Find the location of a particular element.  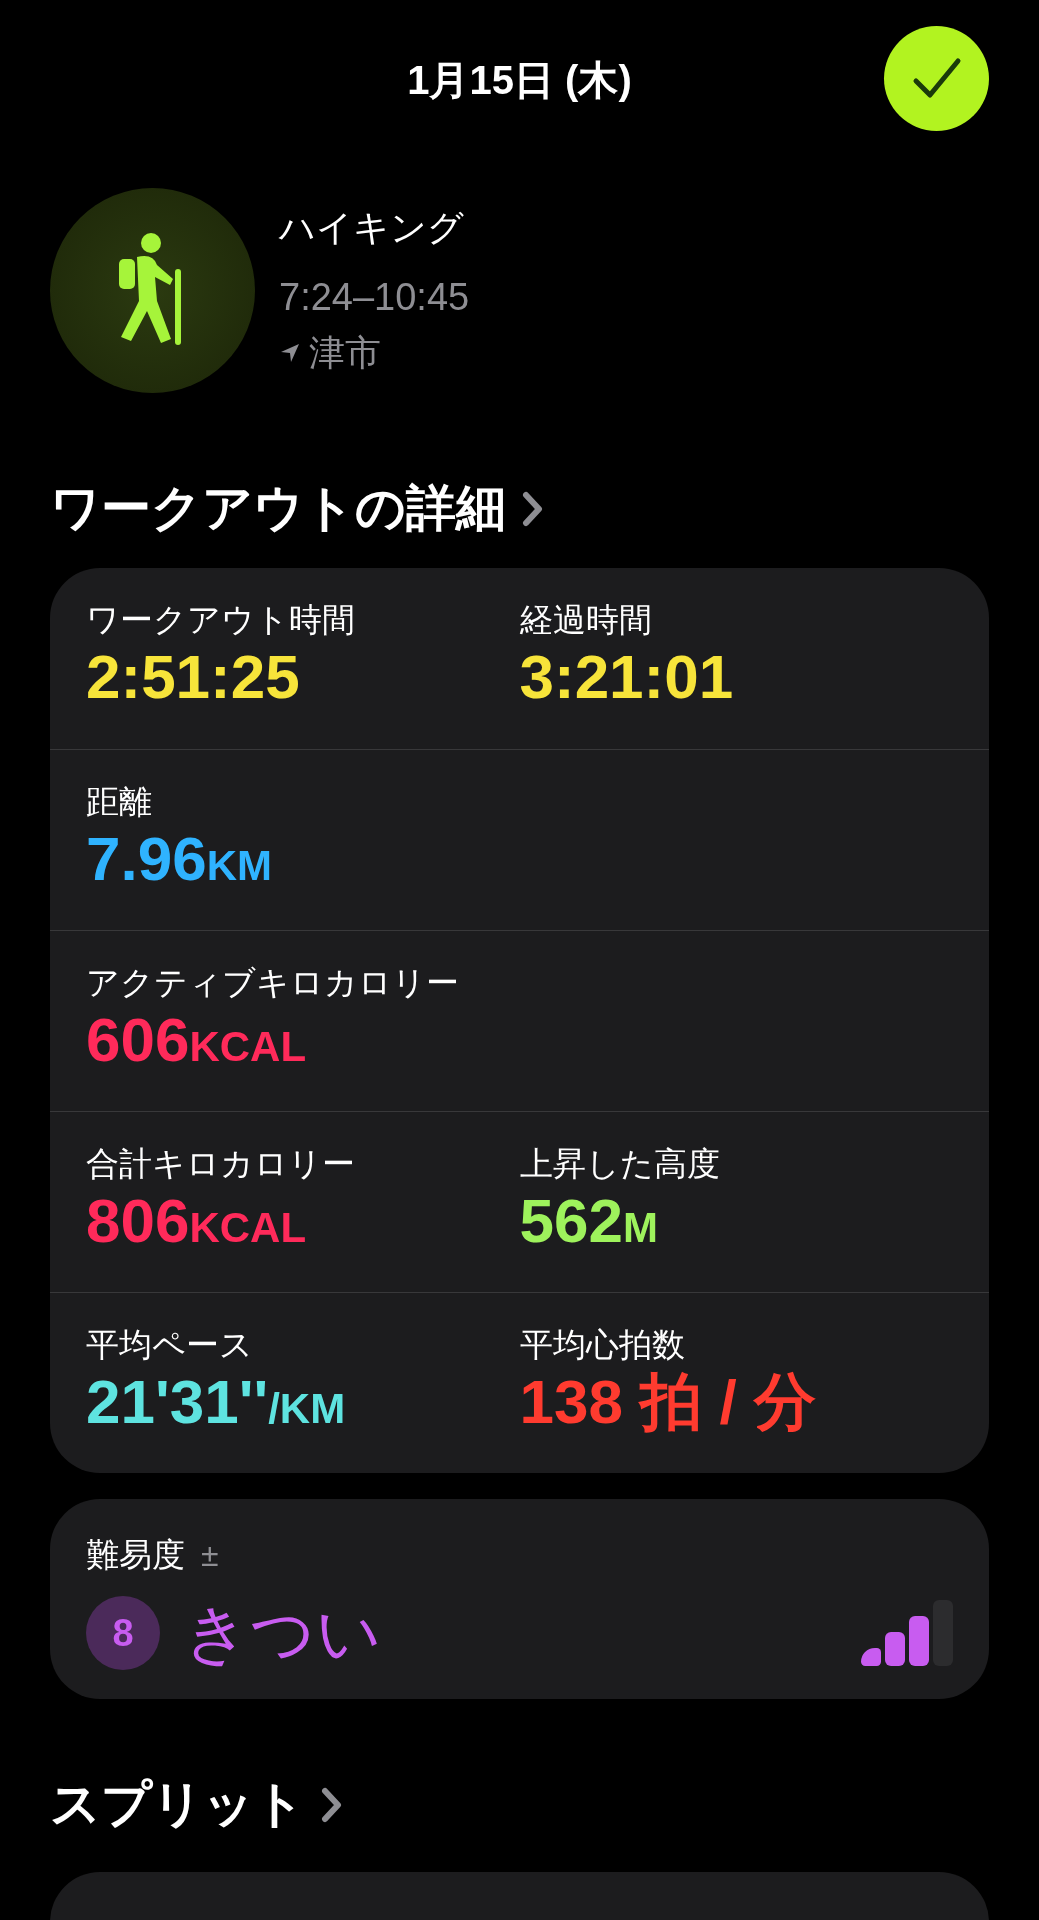

stat-value: 806KCAL is located at coordinates (197, 1220).